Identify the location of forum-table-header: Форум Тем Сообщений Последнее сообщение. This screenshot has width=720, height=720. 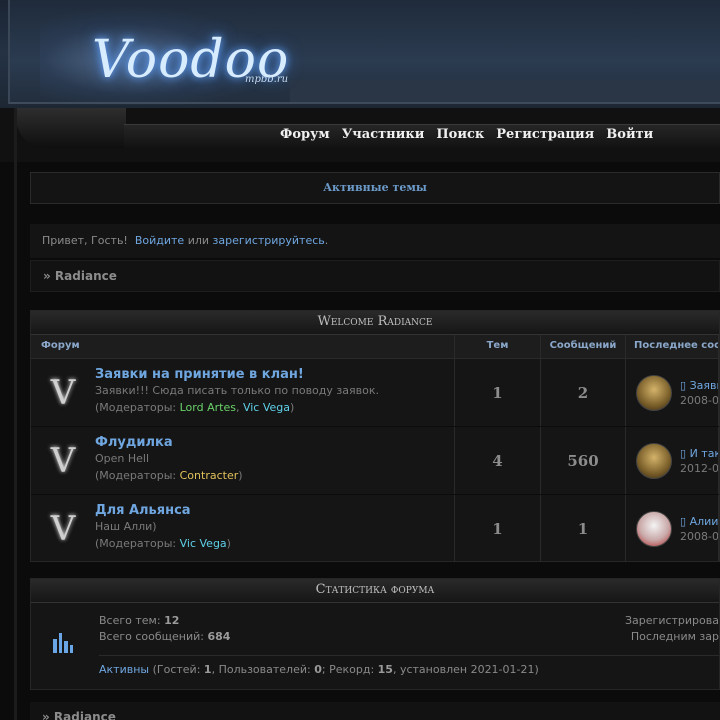
(375, 347).